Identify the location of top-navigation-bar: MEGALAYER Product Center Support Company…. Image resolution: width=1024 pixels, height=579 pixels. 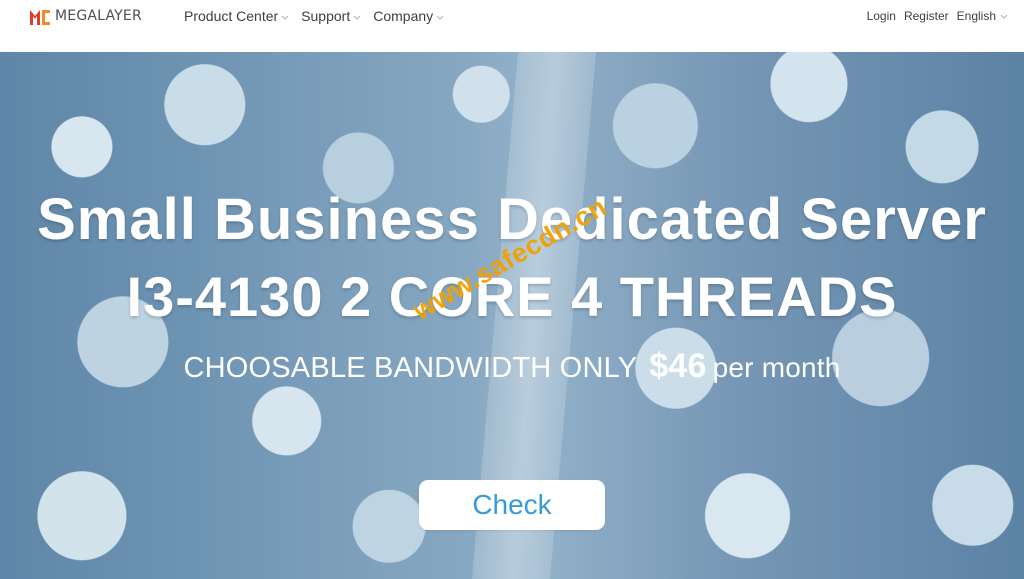
(512, 26).